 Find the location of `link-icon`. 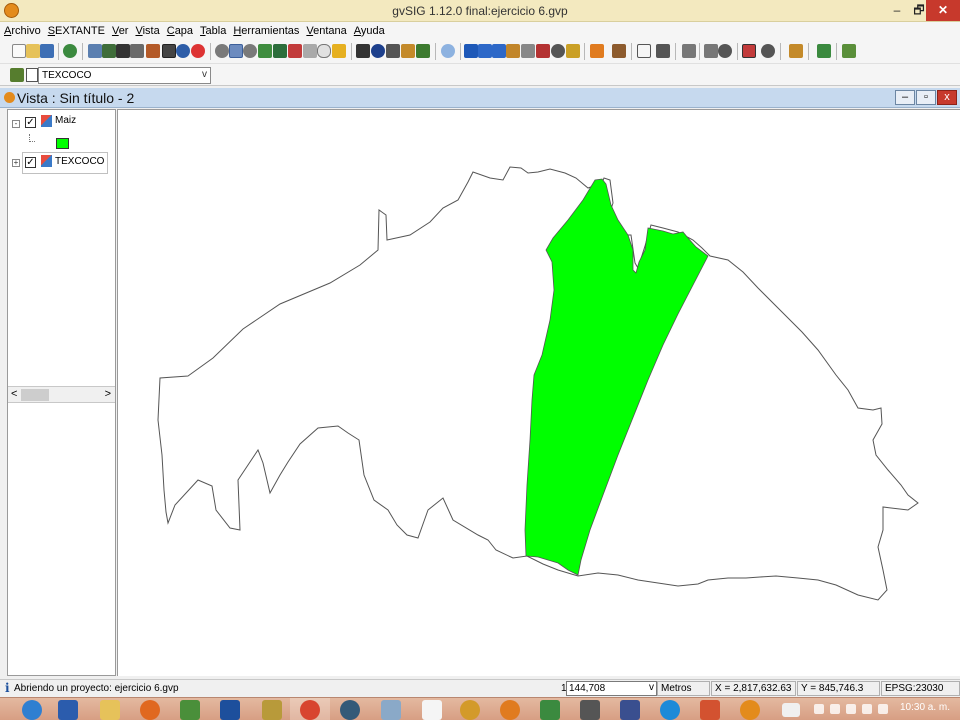

link-icon is located at coordinates (689, 51).